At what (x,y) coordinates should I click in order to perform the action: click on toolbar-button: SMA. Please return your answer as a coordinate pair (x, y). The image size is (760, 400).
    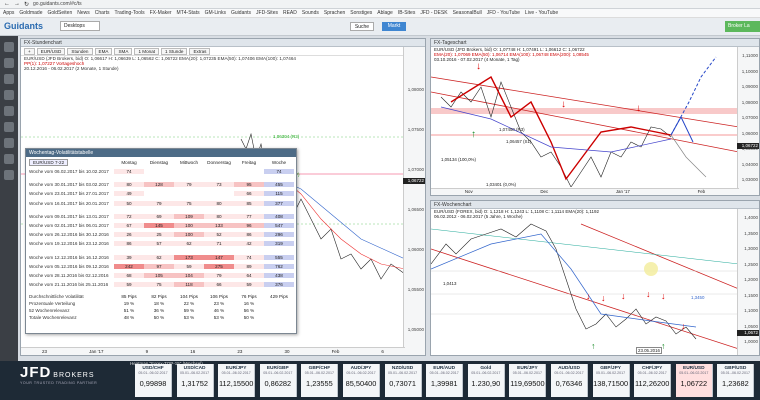
    Looking at the image, I should click on (123, 51).